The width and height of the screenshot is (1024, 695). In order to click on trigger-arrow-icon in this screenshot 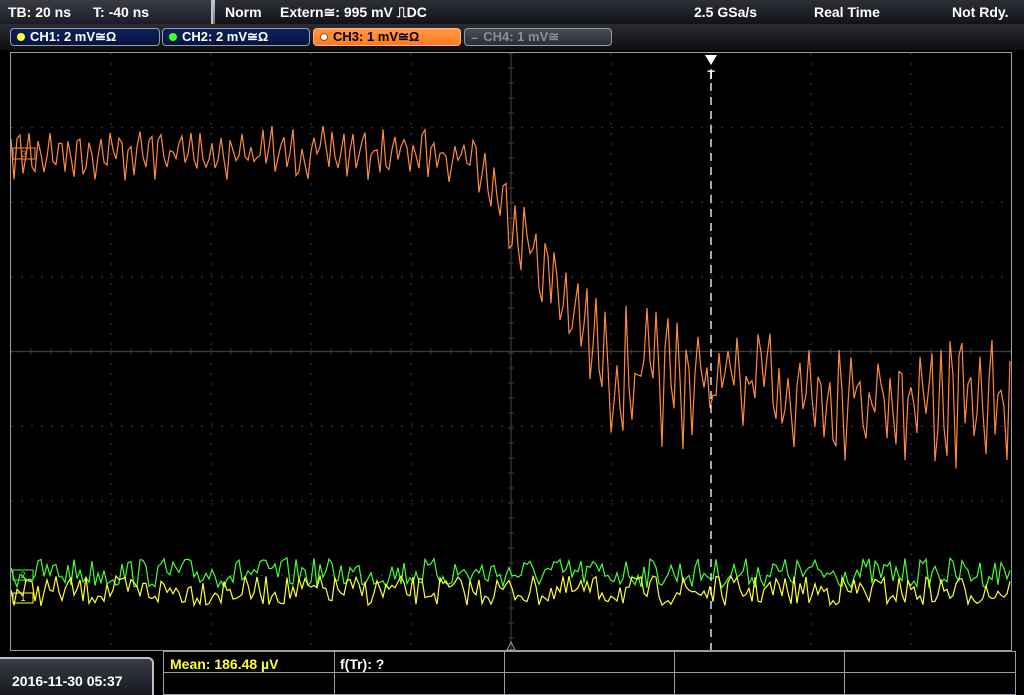, I will do `click(711, 60)`.